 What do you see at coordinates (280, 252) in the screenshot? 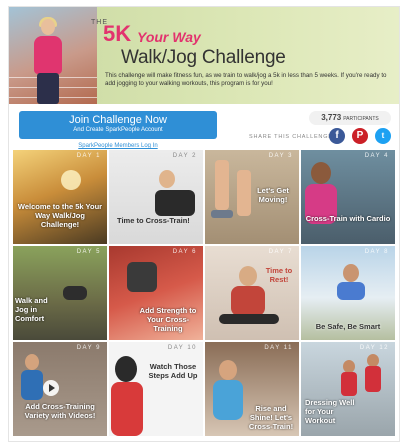
I see `day-label: DAY 7` at bounding box center [280, 252].